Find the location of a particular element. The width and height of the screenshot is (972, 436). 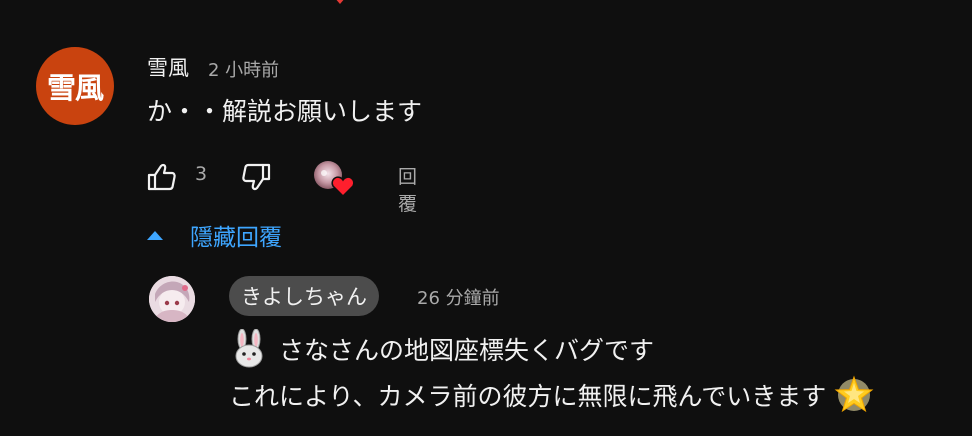

rabbit-face-emoji is located at coordinates (249, 348).